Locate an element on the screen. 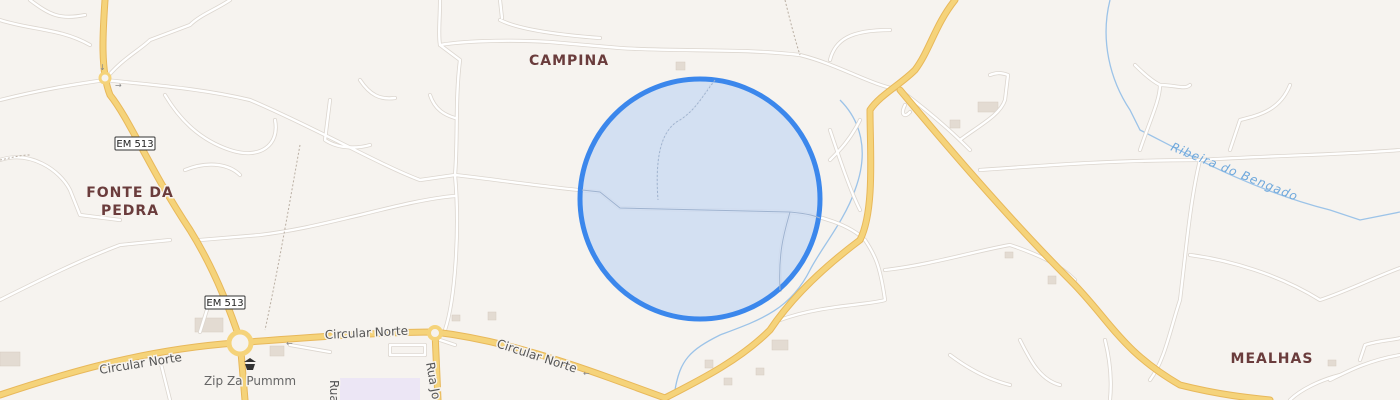  road-label-rua-jo: Rua Jo is located at coordinates (433, 380).